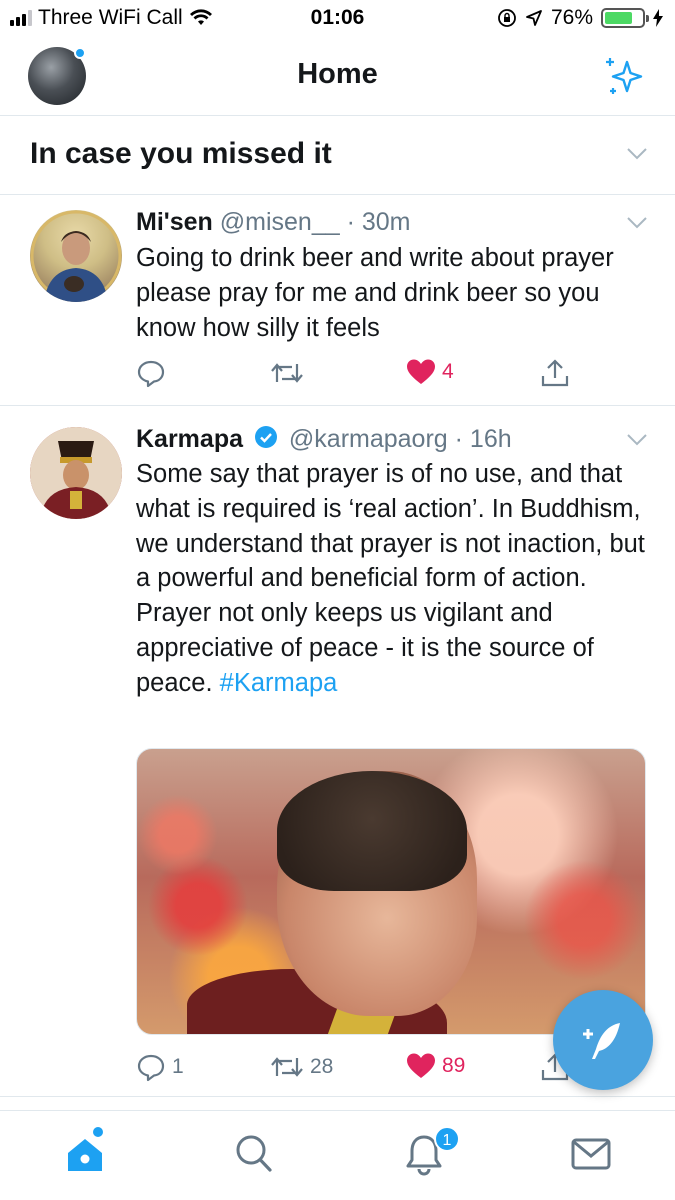  I want to click on status-left: Three WiFi Call, so click(111, 18).